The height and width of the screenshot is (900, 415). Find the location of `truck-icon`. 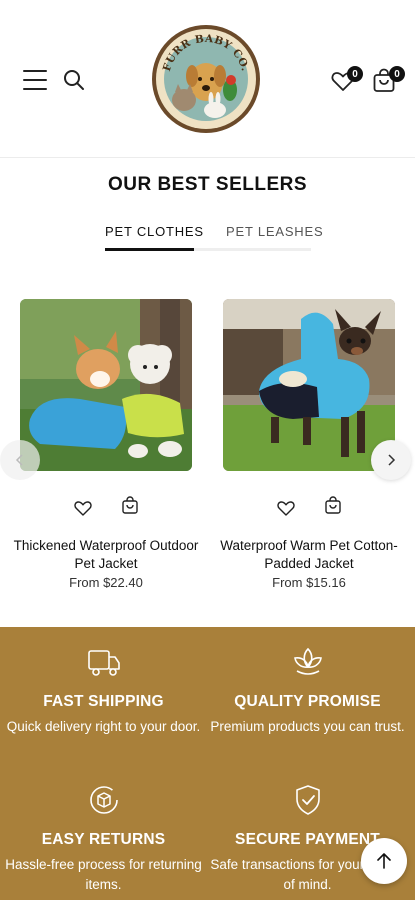

truck-icon is located at coordinates (103, 663).